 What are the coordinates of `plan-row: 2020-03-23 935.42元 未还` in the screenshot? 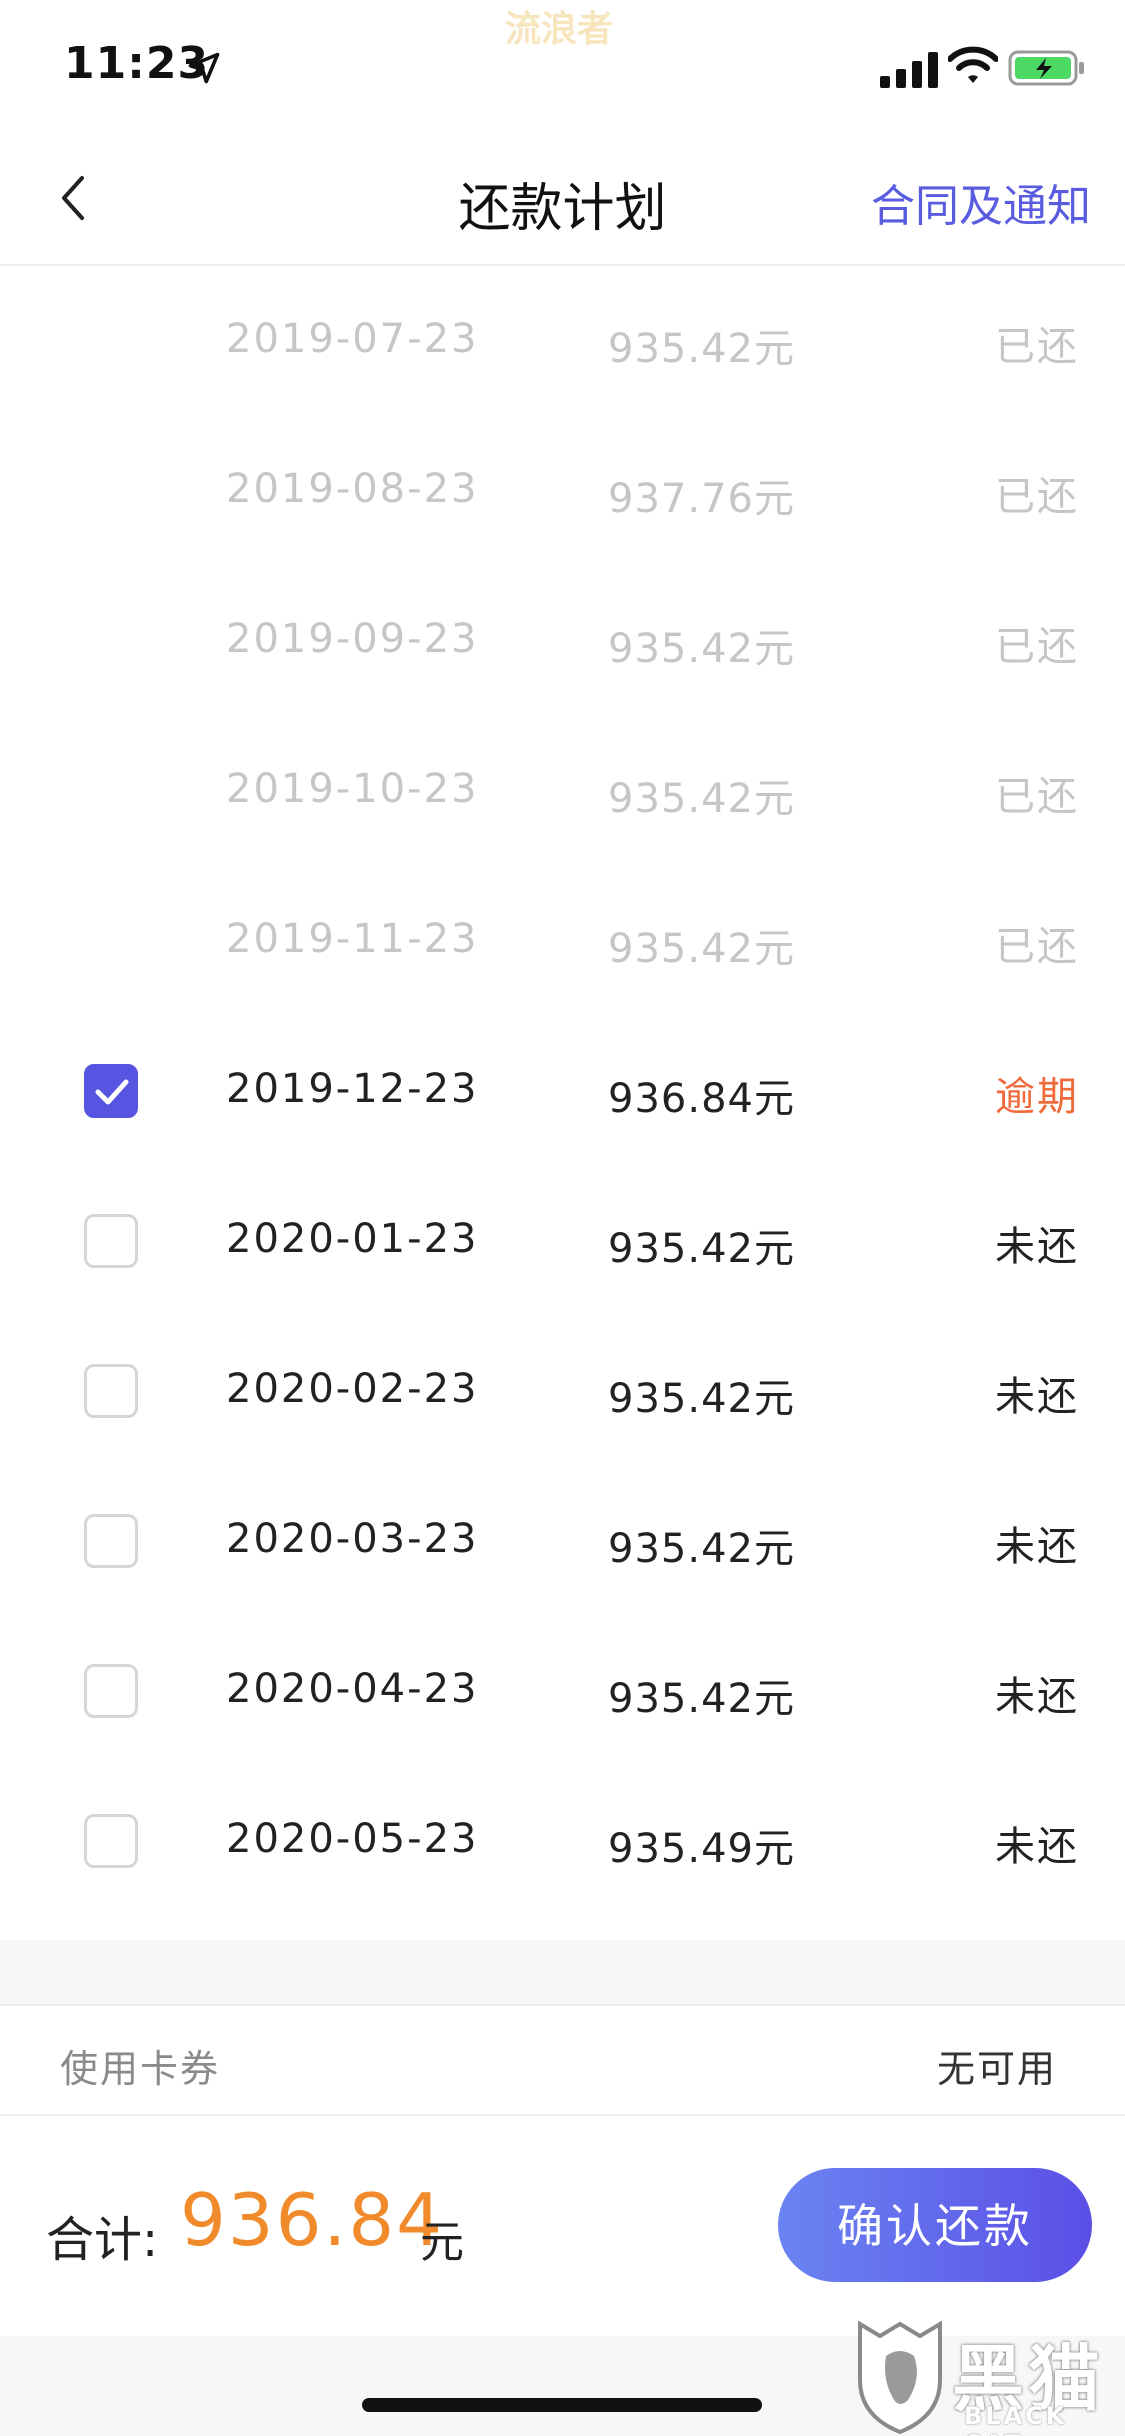 It's located at (562, 1541).